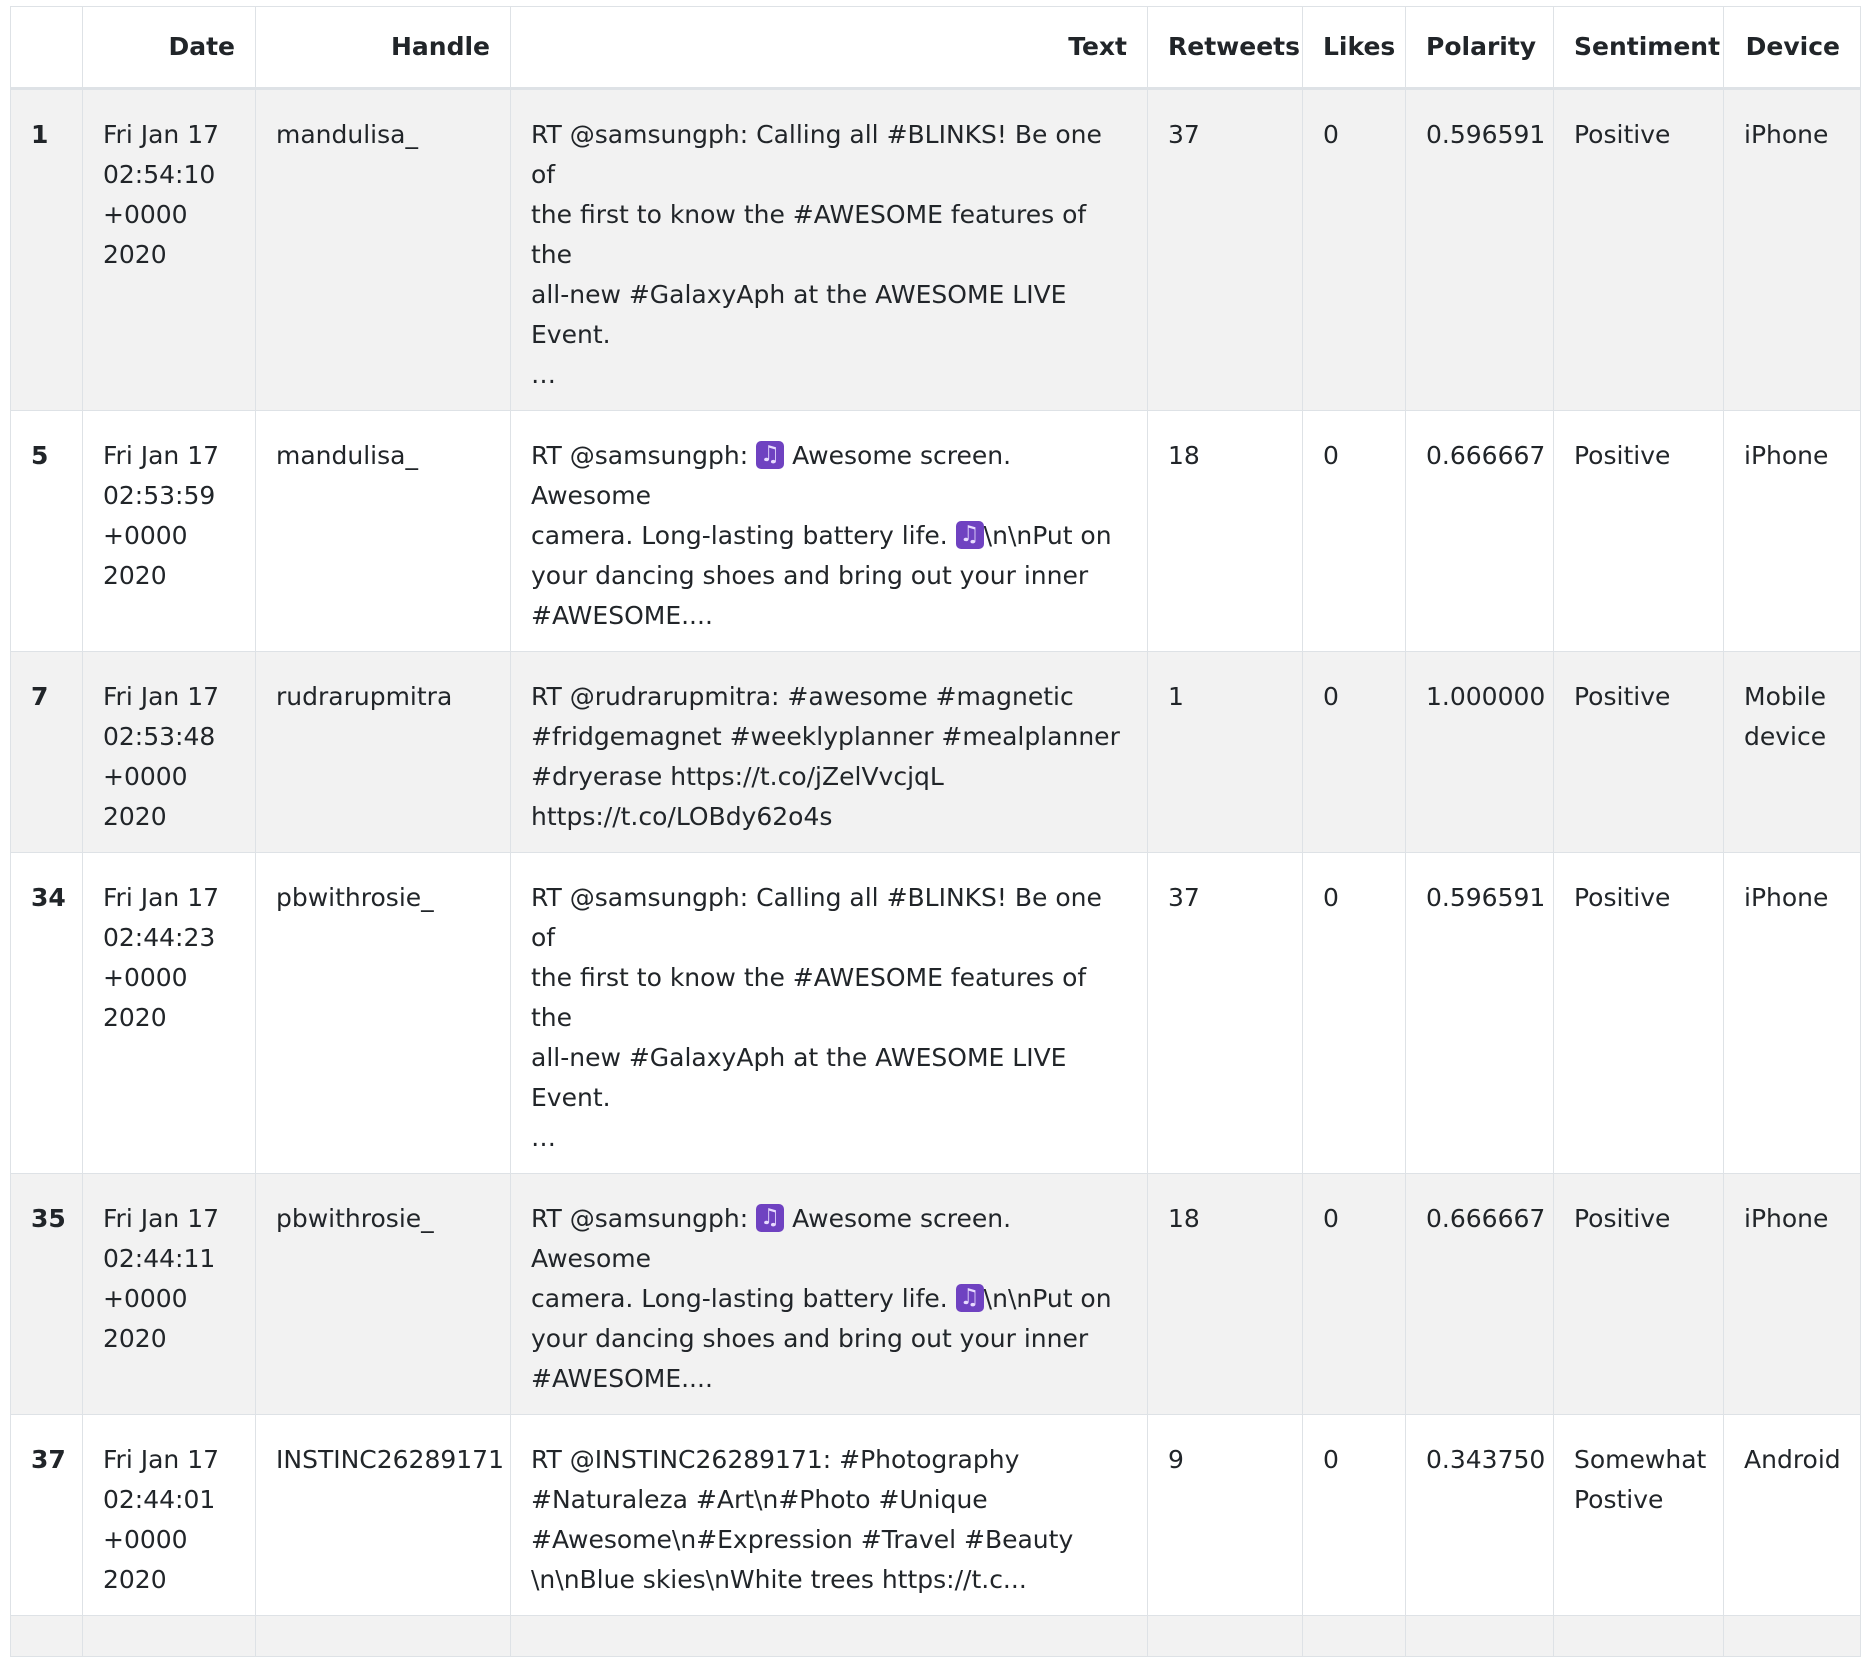 This screenshot has width=1868, height=1657. Describe the element at coordinates (775, 1459) in the screenshot. I see `tweet-text-line: RT @INSTINC26289171: #Photography` at that location.